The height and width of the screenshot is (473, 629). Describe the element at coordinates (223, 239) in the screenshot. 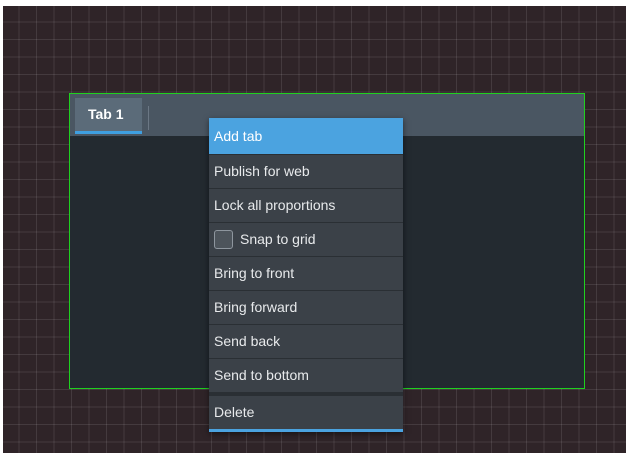

I see `snap-to-grid-checkbox` at that location.